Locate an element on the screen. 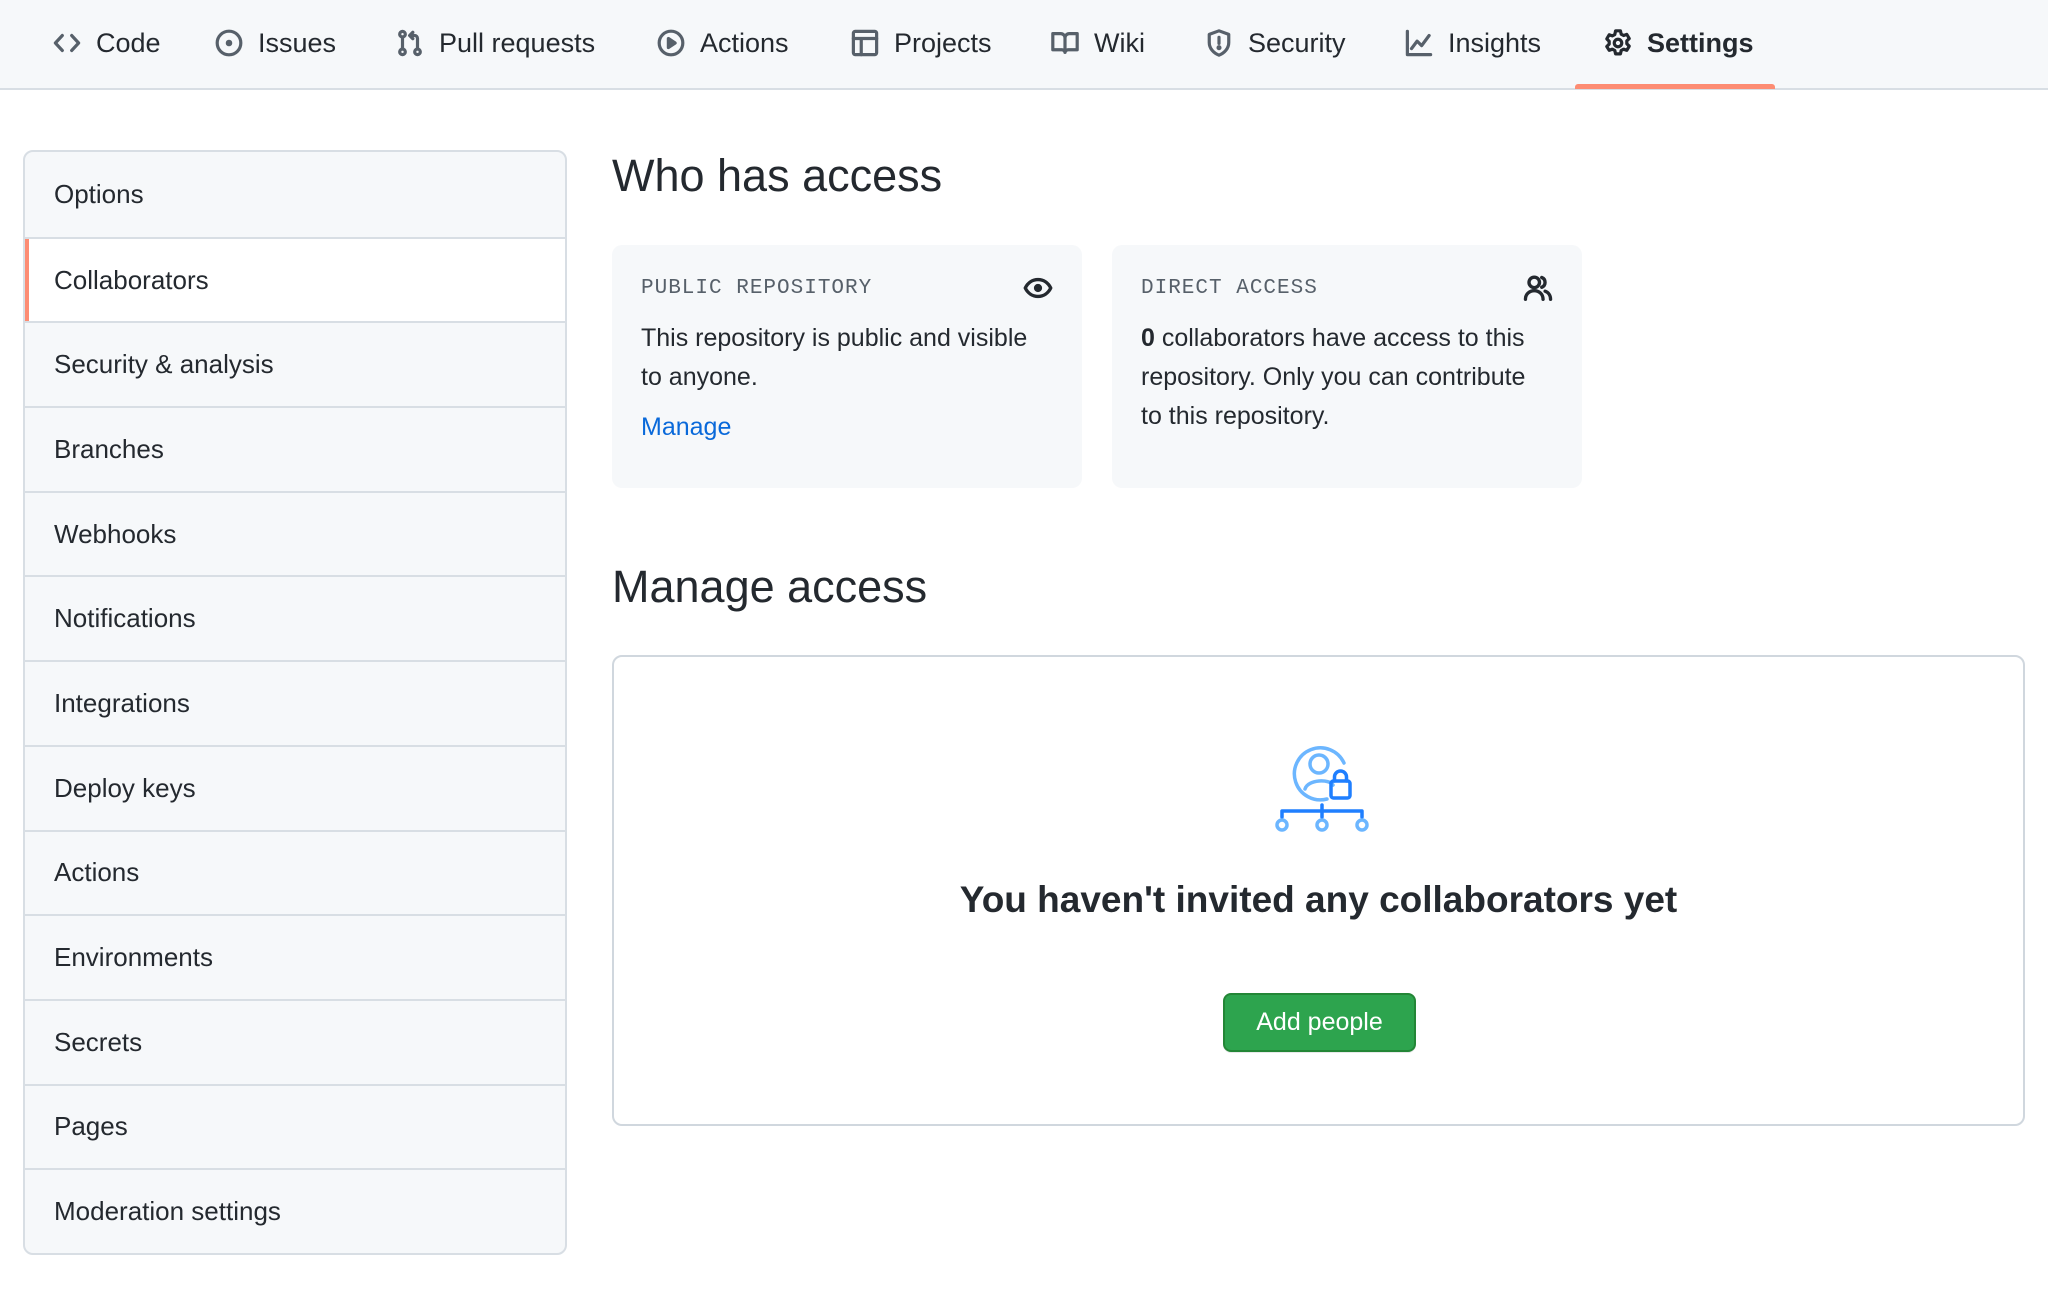  manage-visibility-link: Manage is located at coordinates (686, 427).